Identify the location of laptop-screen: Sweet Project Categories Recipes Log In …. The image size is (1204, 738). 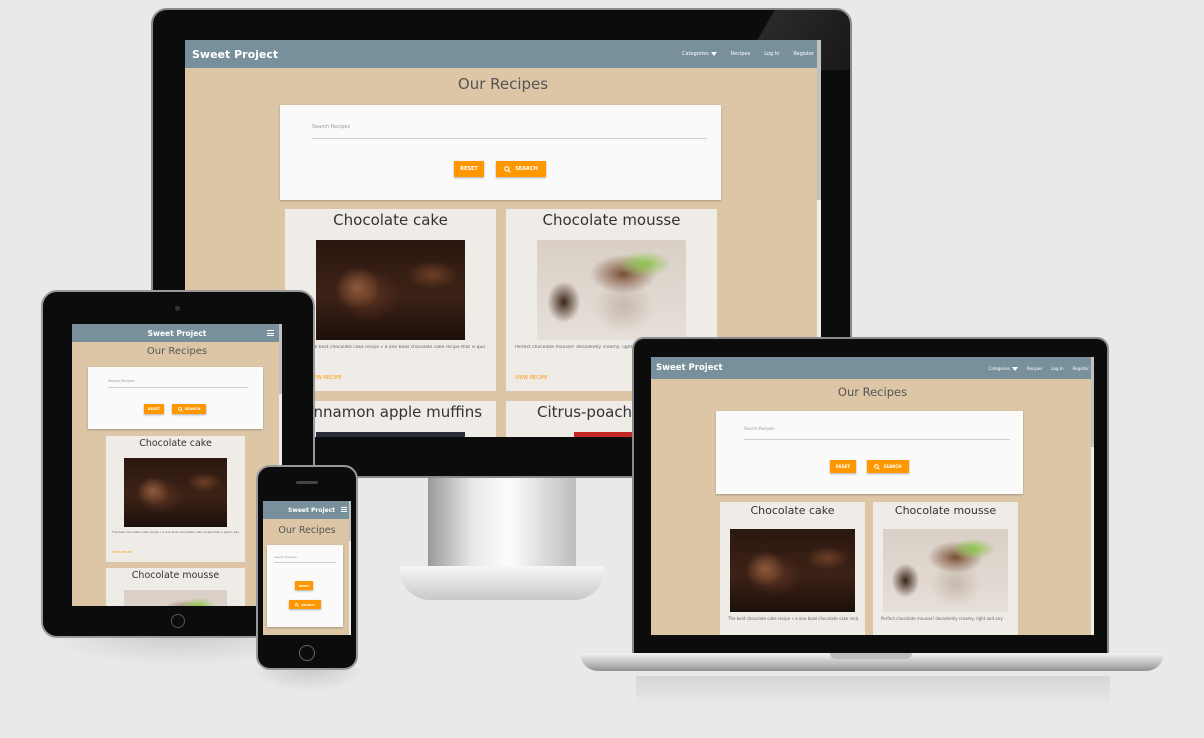
(872, 496).